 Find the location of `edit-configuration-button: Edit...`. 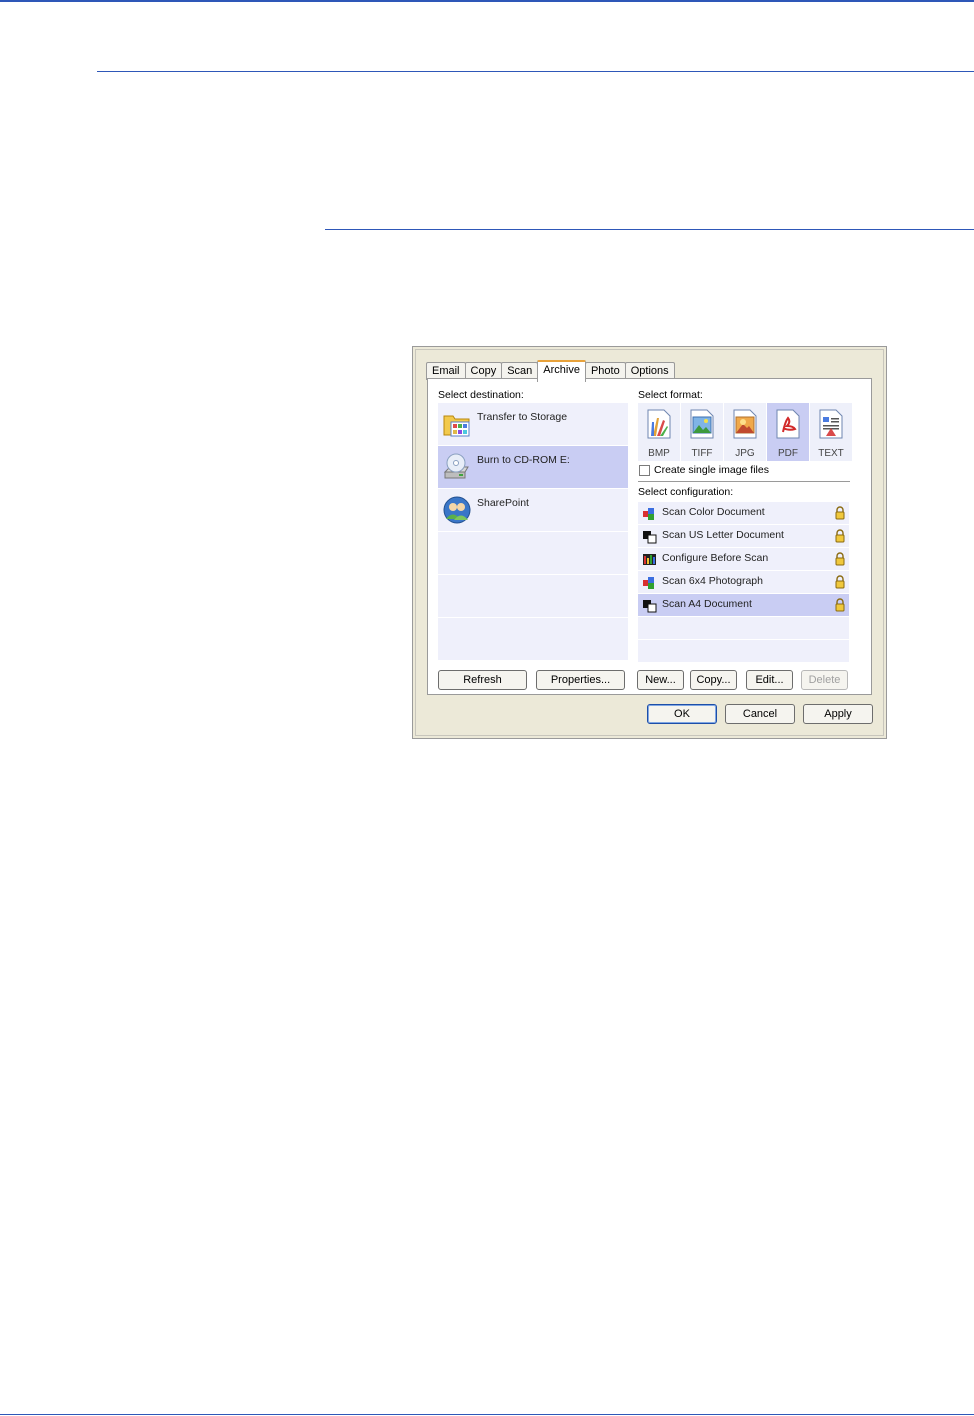

edit-configuration-button: Edit... is located at coordinates (769, 680).